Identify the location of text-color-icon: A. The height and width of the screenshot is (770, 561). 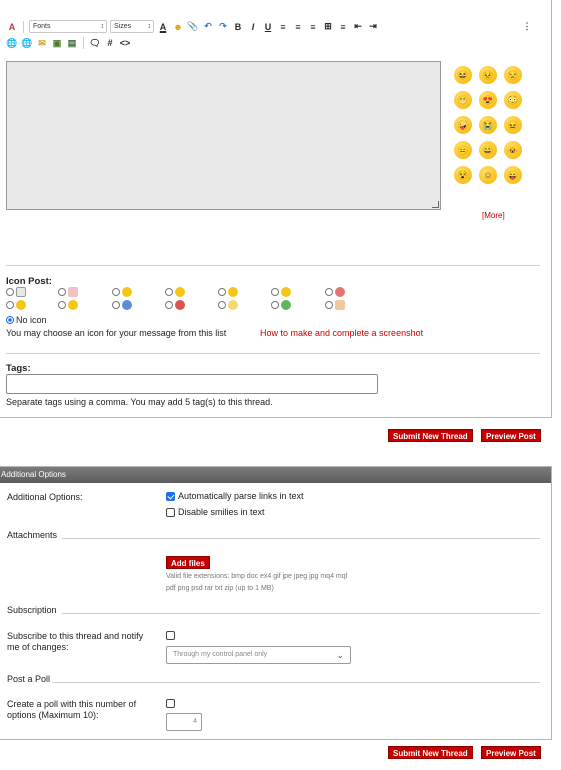
(163, 27).